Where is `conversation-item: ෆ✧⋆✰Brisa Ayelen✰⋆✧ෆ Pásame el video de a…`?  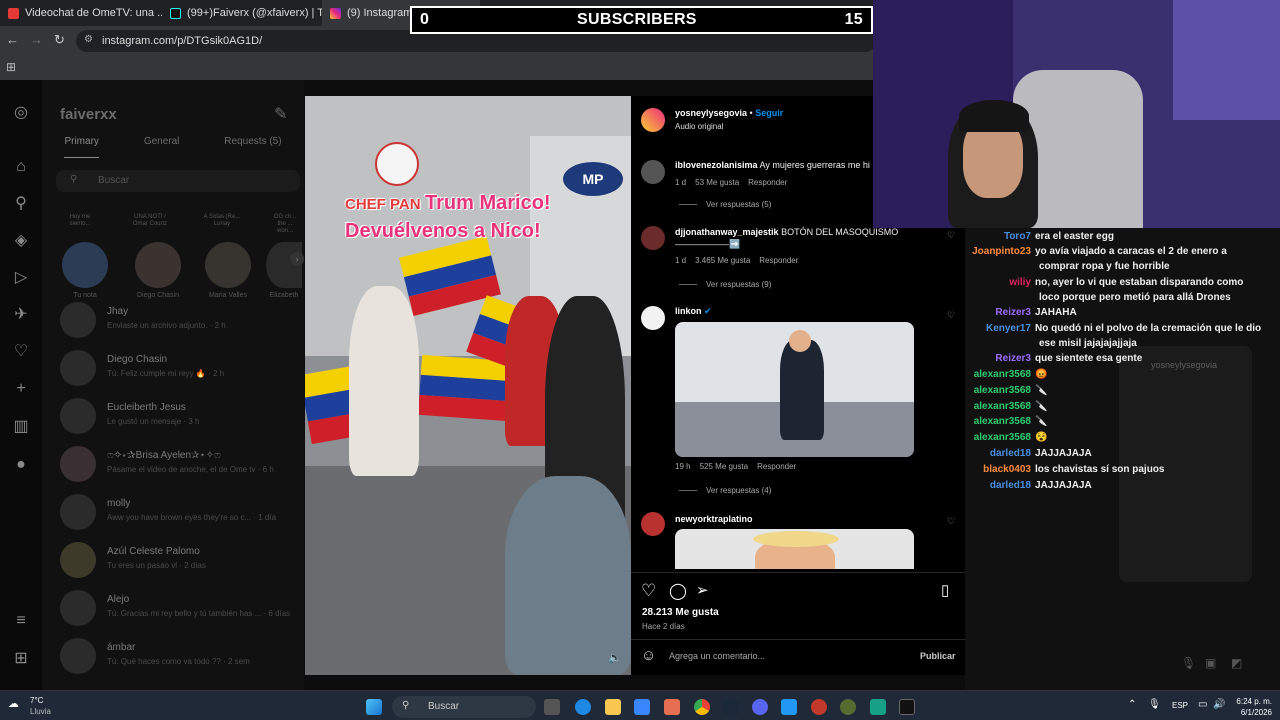
conversation-item: ෆ✧⋆✰Brisa Ayelen✰⋆✧ෆ Pásame el video de a… is located at coordinates (180, 464).